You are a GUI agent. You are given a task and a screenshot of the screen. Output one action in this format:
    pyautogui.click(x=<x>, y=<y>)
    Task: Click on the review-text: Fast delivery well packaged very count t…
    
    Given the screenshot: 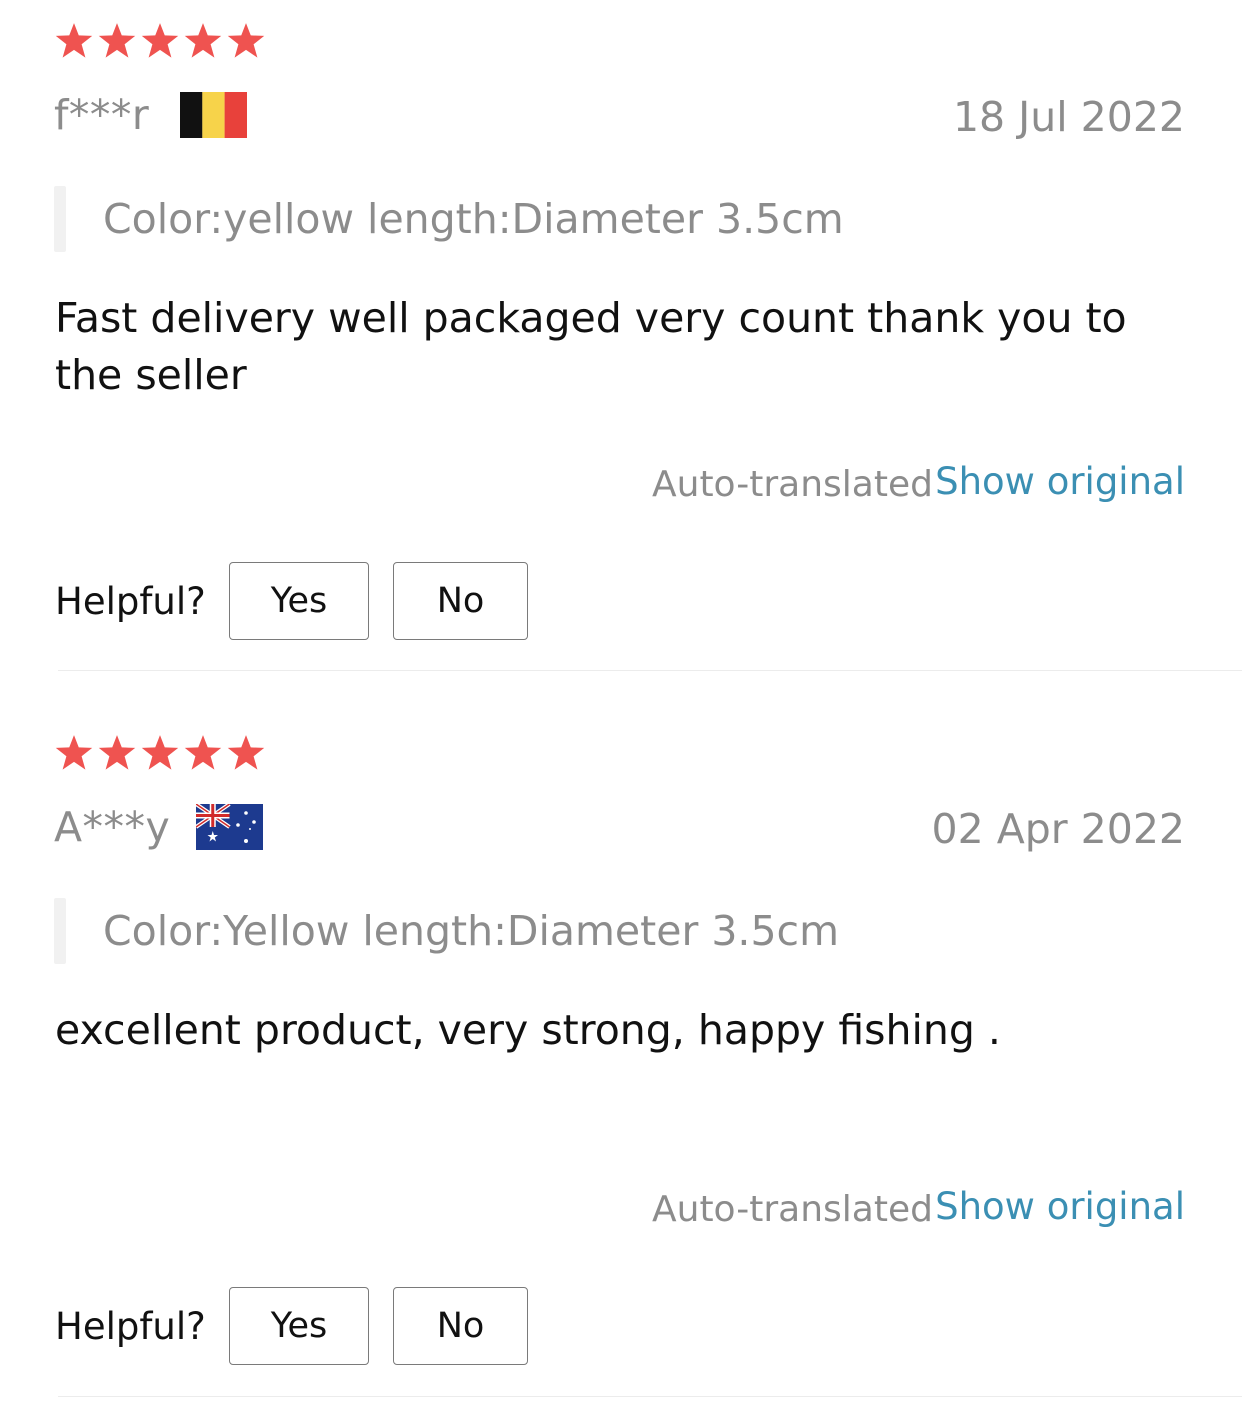 What is the action you would take?
    pyautogui.click(x=591, y=346)
    